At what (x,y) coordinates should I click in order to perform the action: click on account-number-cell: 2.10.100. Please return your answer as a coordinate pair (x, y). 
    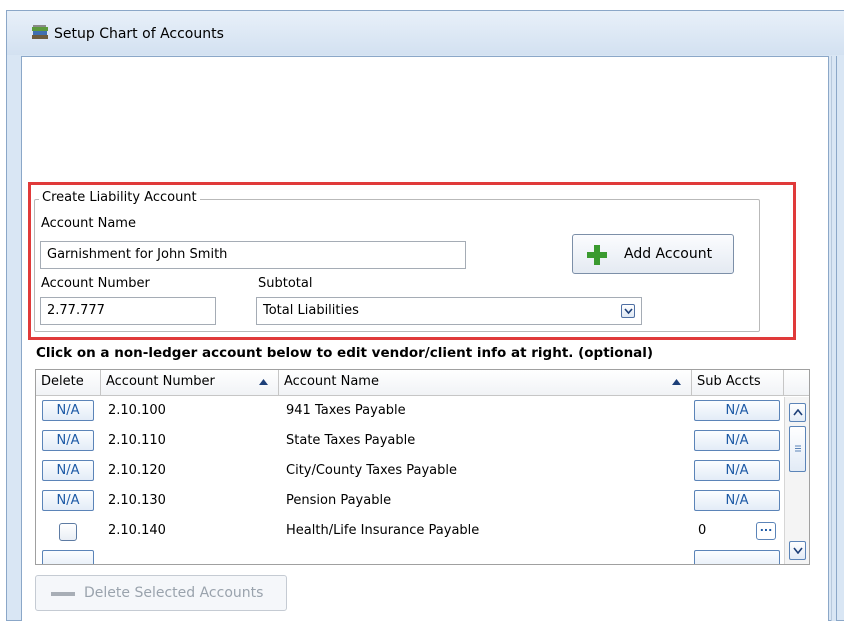
    Looking at the image, I should click on (137, 410).